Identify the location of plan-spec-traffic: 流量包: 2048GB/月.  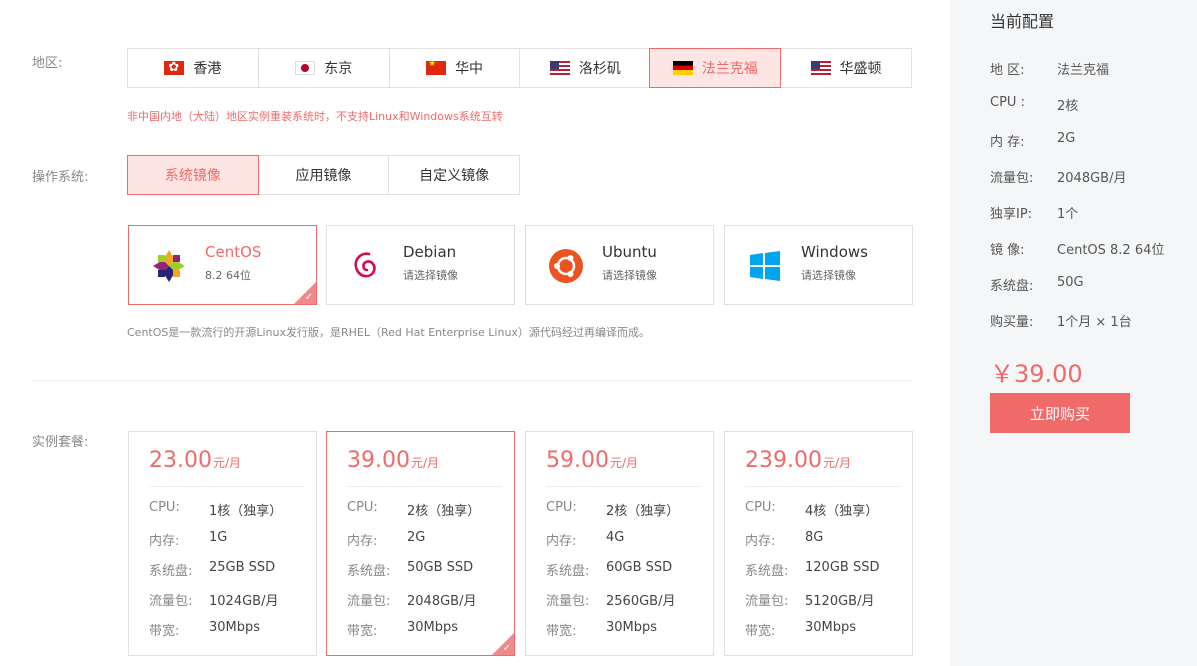
(430, 599).